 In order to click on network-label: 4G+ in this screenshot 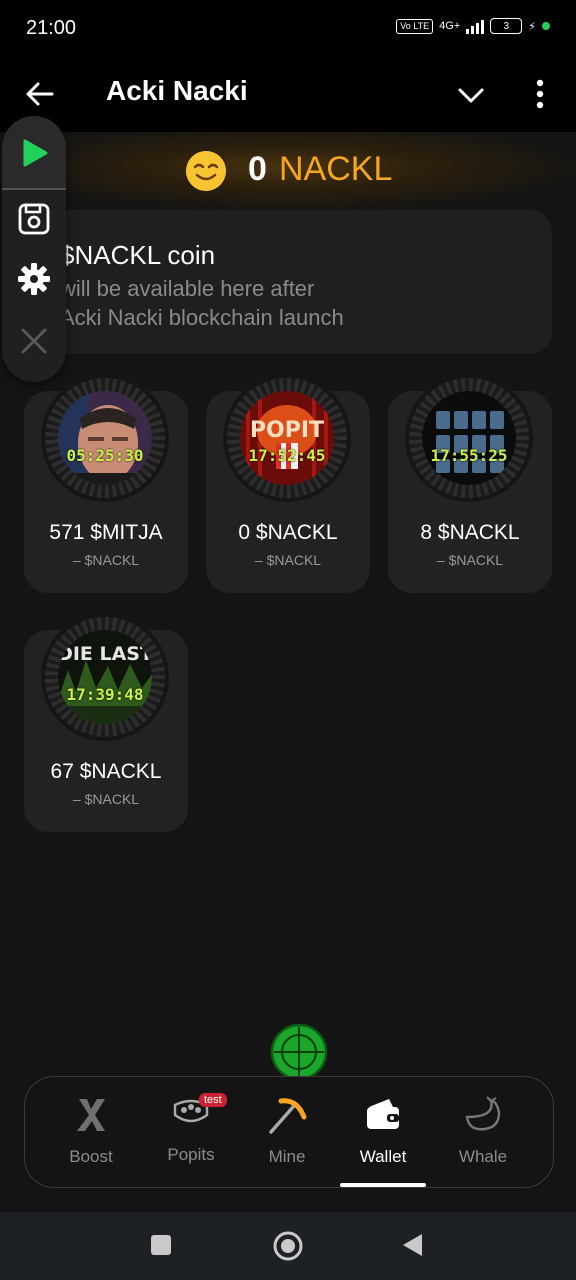, I will do `click(450, 26)`.